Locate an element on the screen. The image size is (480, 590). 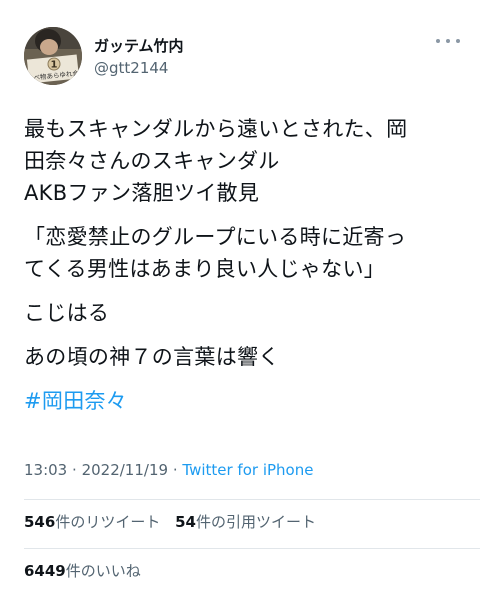
tweet-time: 13:03 is located at coordinates (45, 470).